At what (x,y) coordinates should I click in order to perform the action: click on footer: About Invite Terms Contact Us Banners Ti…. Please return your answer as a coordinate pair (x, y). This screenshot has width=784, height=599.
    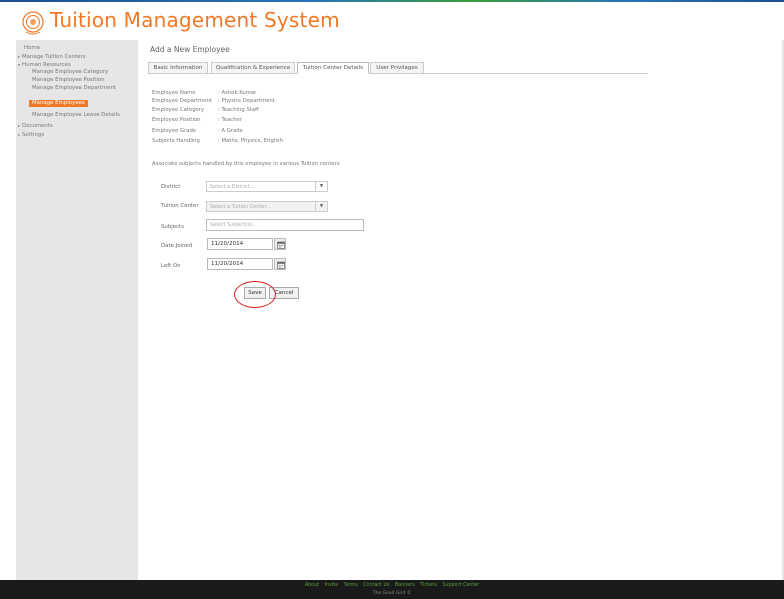
    Looking at the image, I should click on (392, 589).